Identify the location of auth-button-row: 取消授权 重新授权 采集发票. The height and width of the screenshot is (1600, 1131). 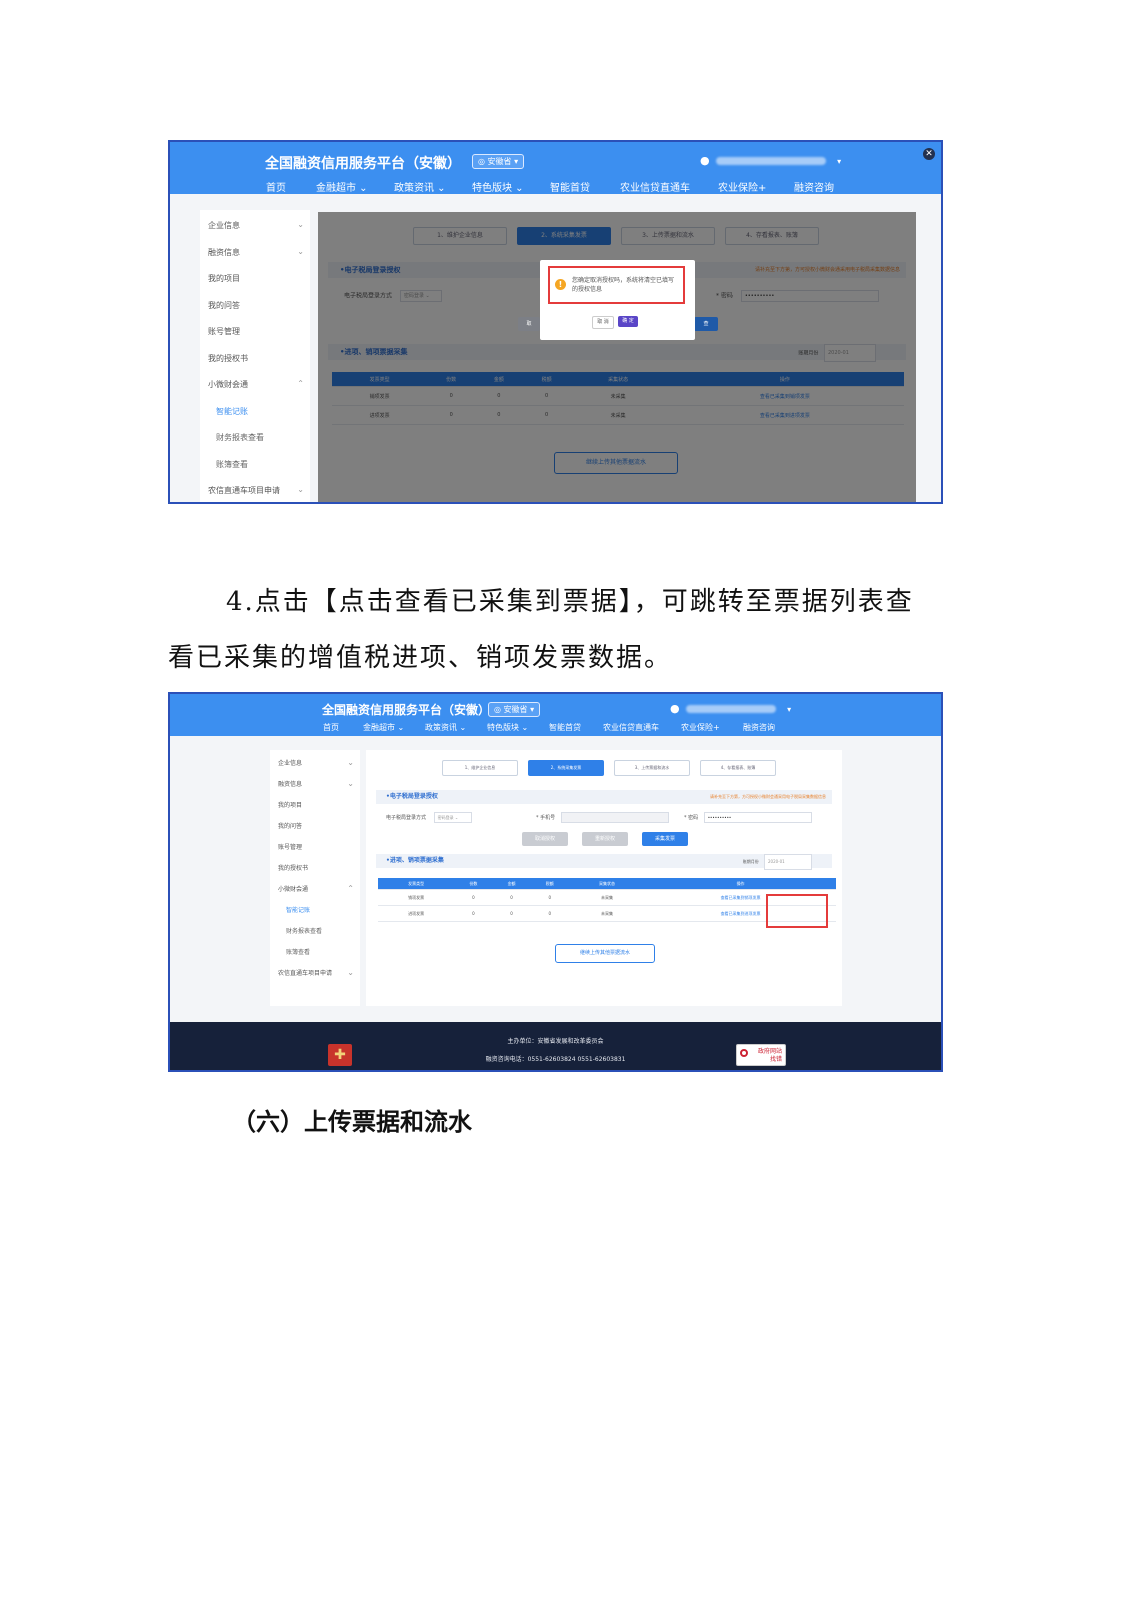
(605, 839).